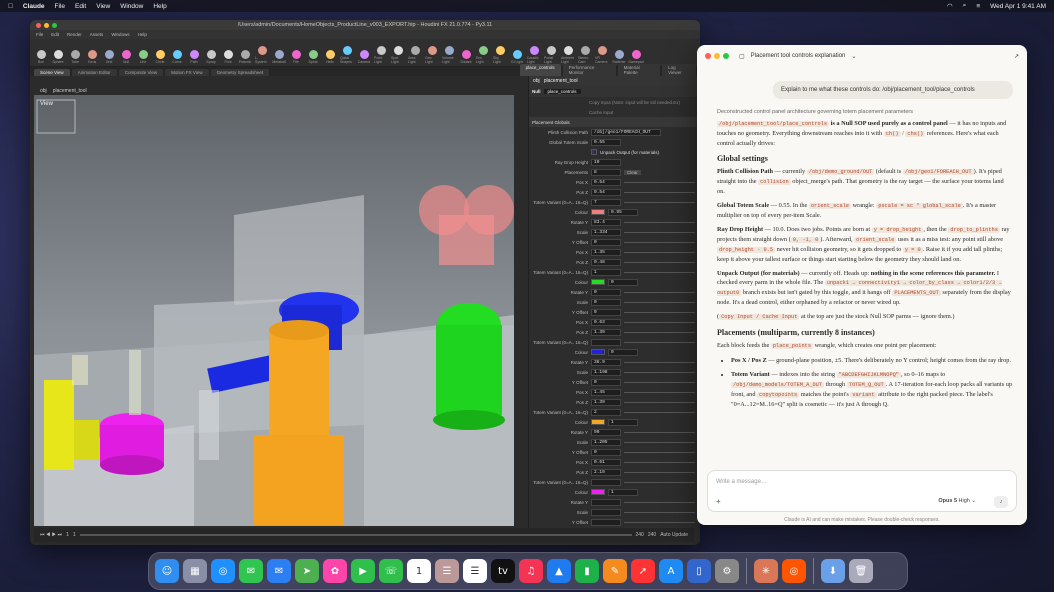 The image size is (1054, 592). Describe the element at coordinates (718, 501) in the screenshot. I see `attach-button: +` at that location.